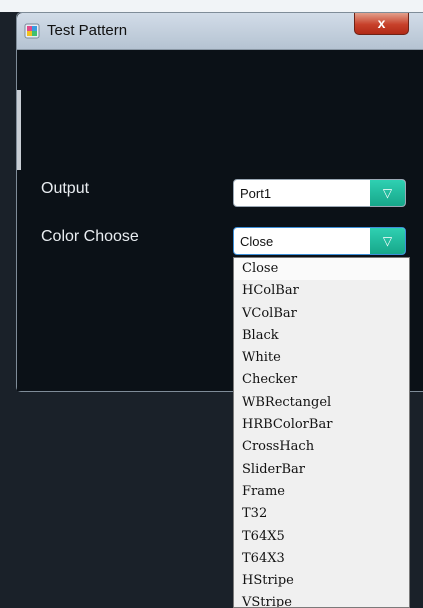 This screenshot has height=608, width=423. Describe the element at coordinates (32, 31) in the screenshot. I see `app-icon` at that location.